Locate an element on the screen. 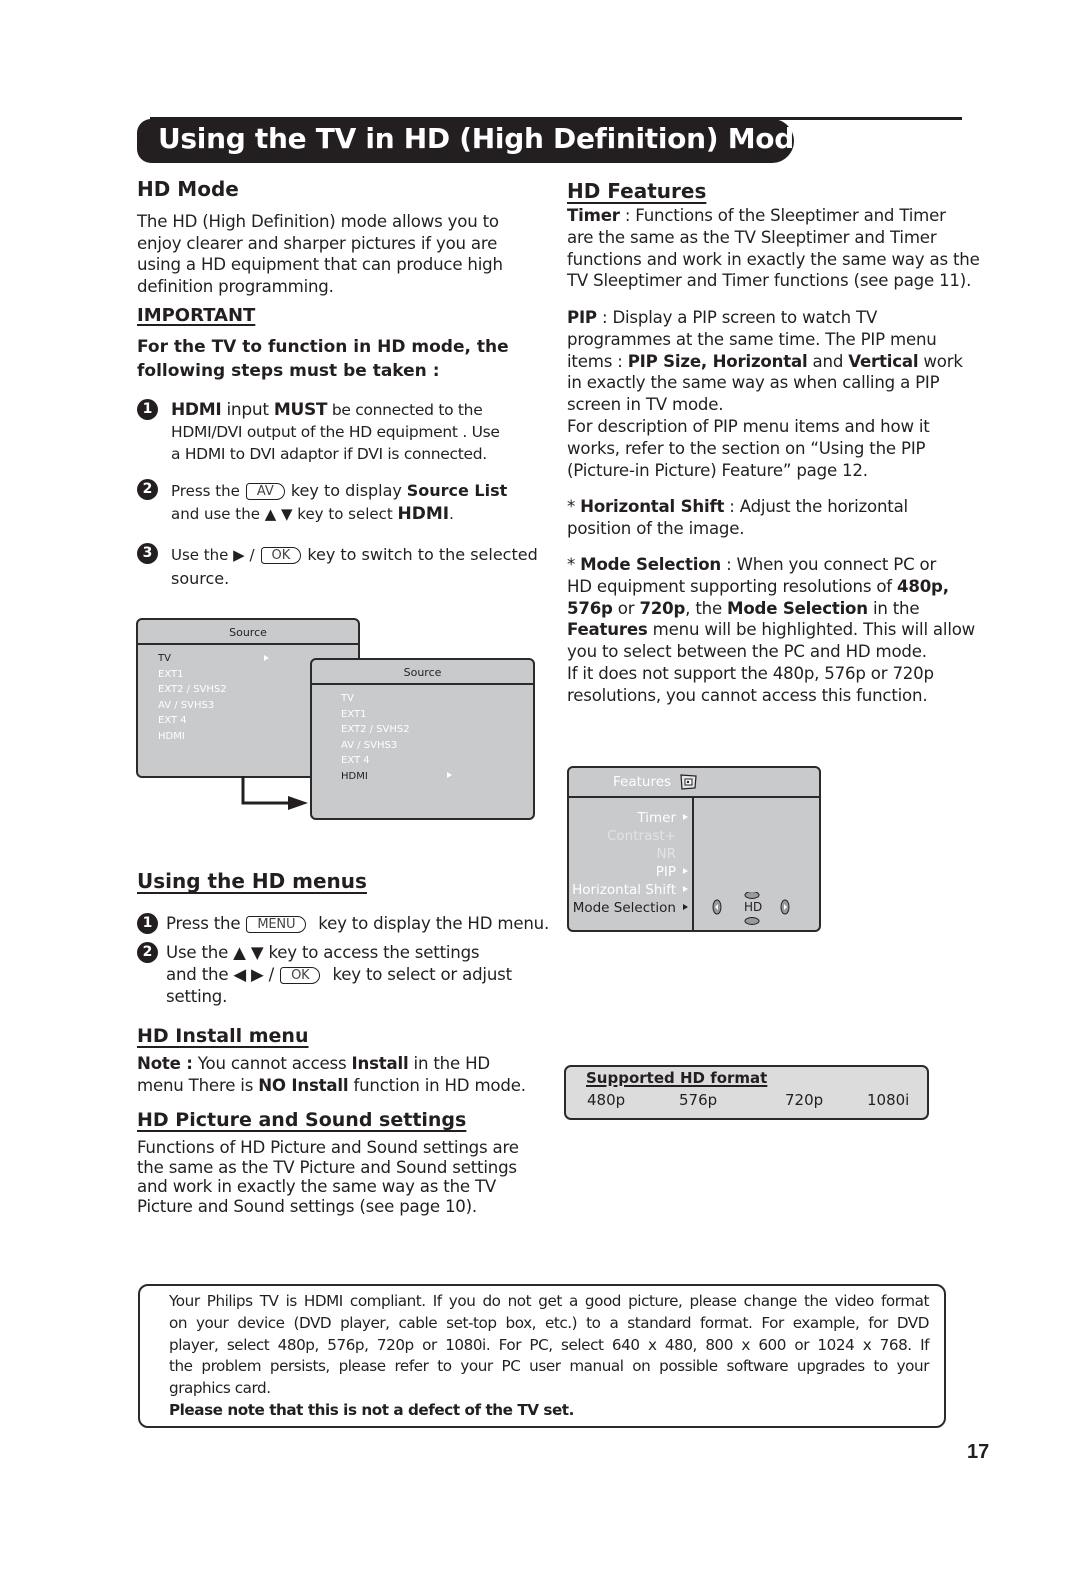 The image size is (1080, 1574). text-line: and use the ▲ ▼ key to select HDMI. is located at coordinates (312, 514).